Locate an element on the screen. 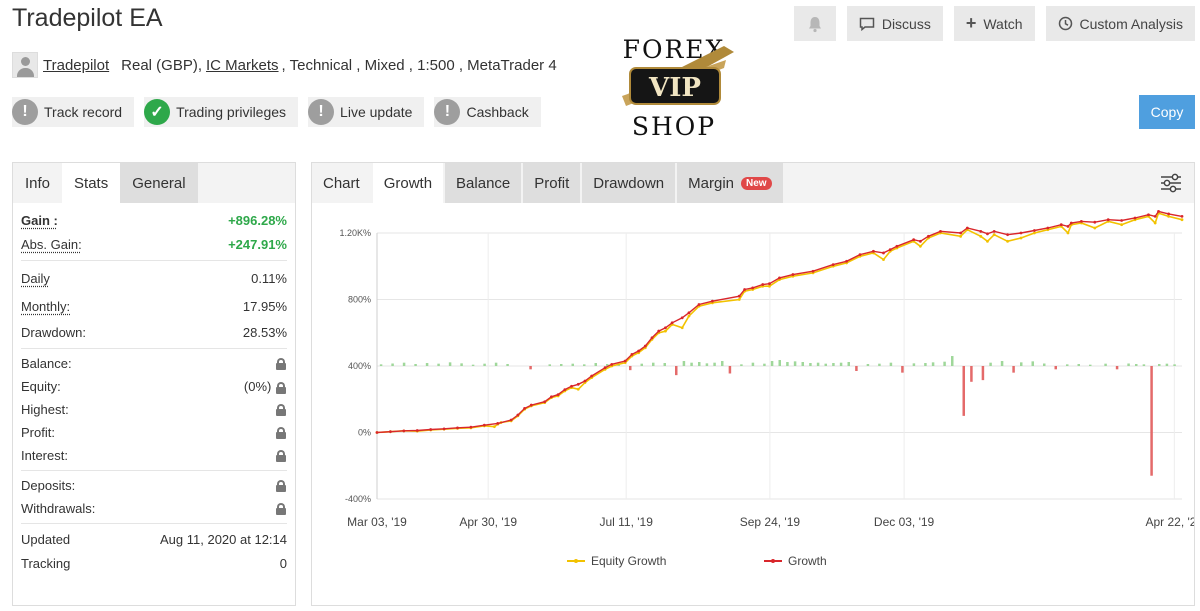 Image resolution: width=1200 pixels, height=611 pixels. x-tick-label: Sep 24, '19 is located at coordinates (770, 522).